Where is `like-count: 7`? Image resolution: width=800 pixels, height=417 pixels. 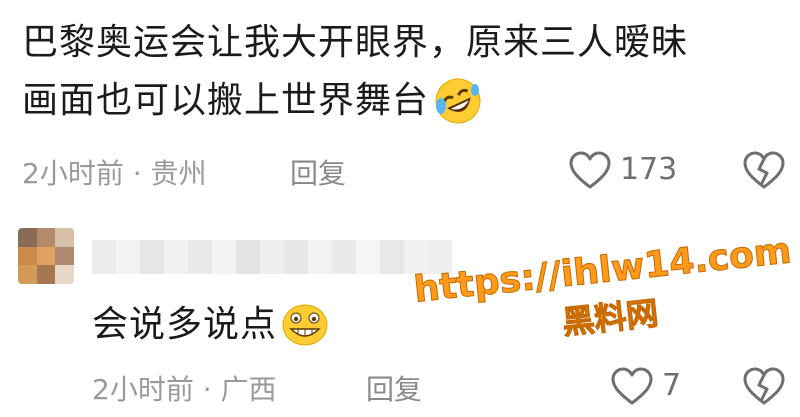
like-count: 7 is located at coordinates (672, 385).